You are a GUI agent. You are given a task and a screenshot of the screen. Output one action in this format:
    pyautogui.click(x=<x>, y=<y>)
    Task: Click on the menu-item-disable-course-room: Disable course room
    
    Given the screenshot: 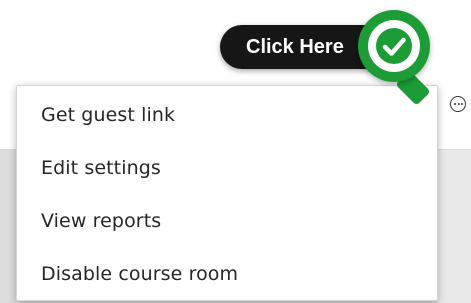 What is the action you would take?
    pyautogui.click(x=139, y=274)
    